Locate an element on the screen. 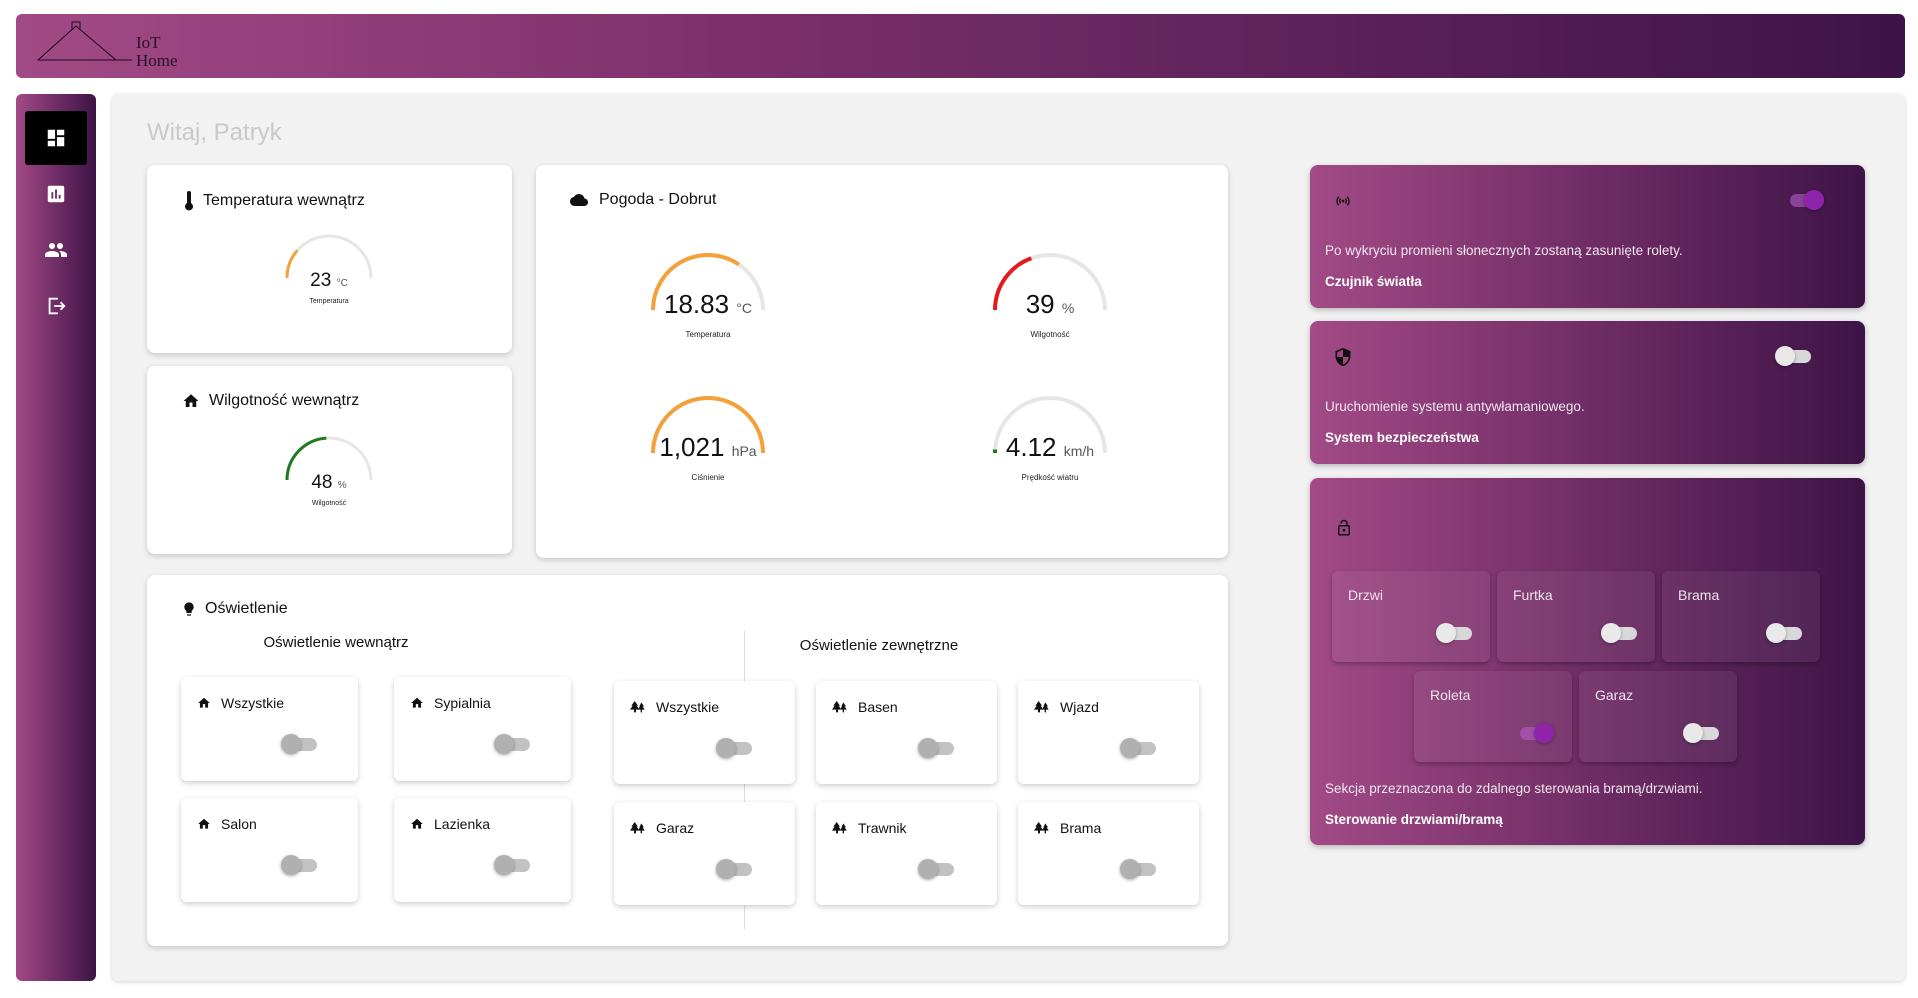  gauge-value-number: 39 is located at coordinates (1040, 304).